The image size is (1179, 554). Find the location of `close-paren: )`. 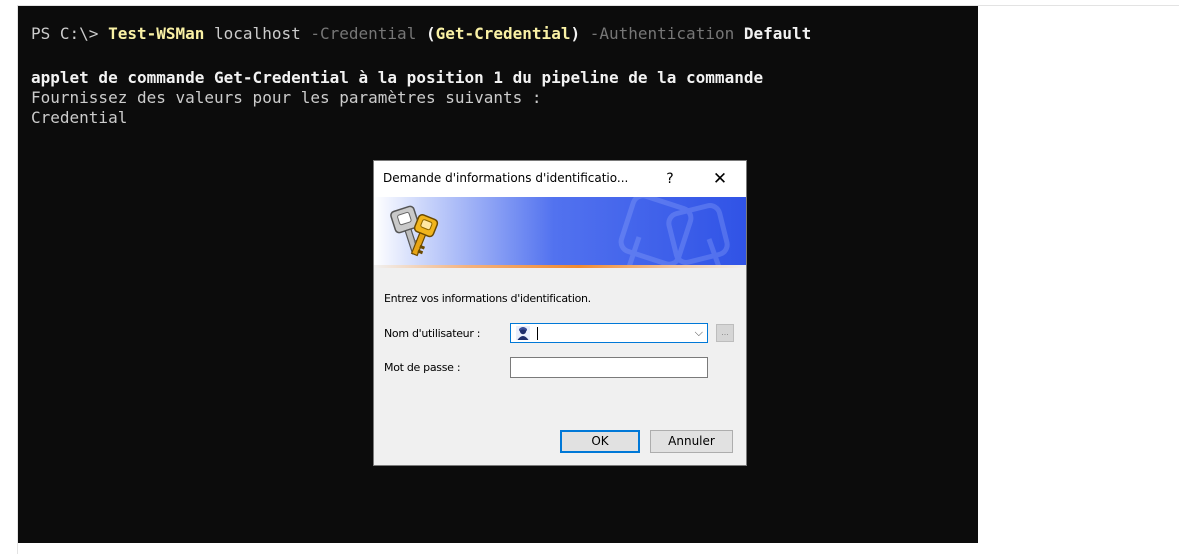

close-paren: ) is located at coordinates (575, 33).